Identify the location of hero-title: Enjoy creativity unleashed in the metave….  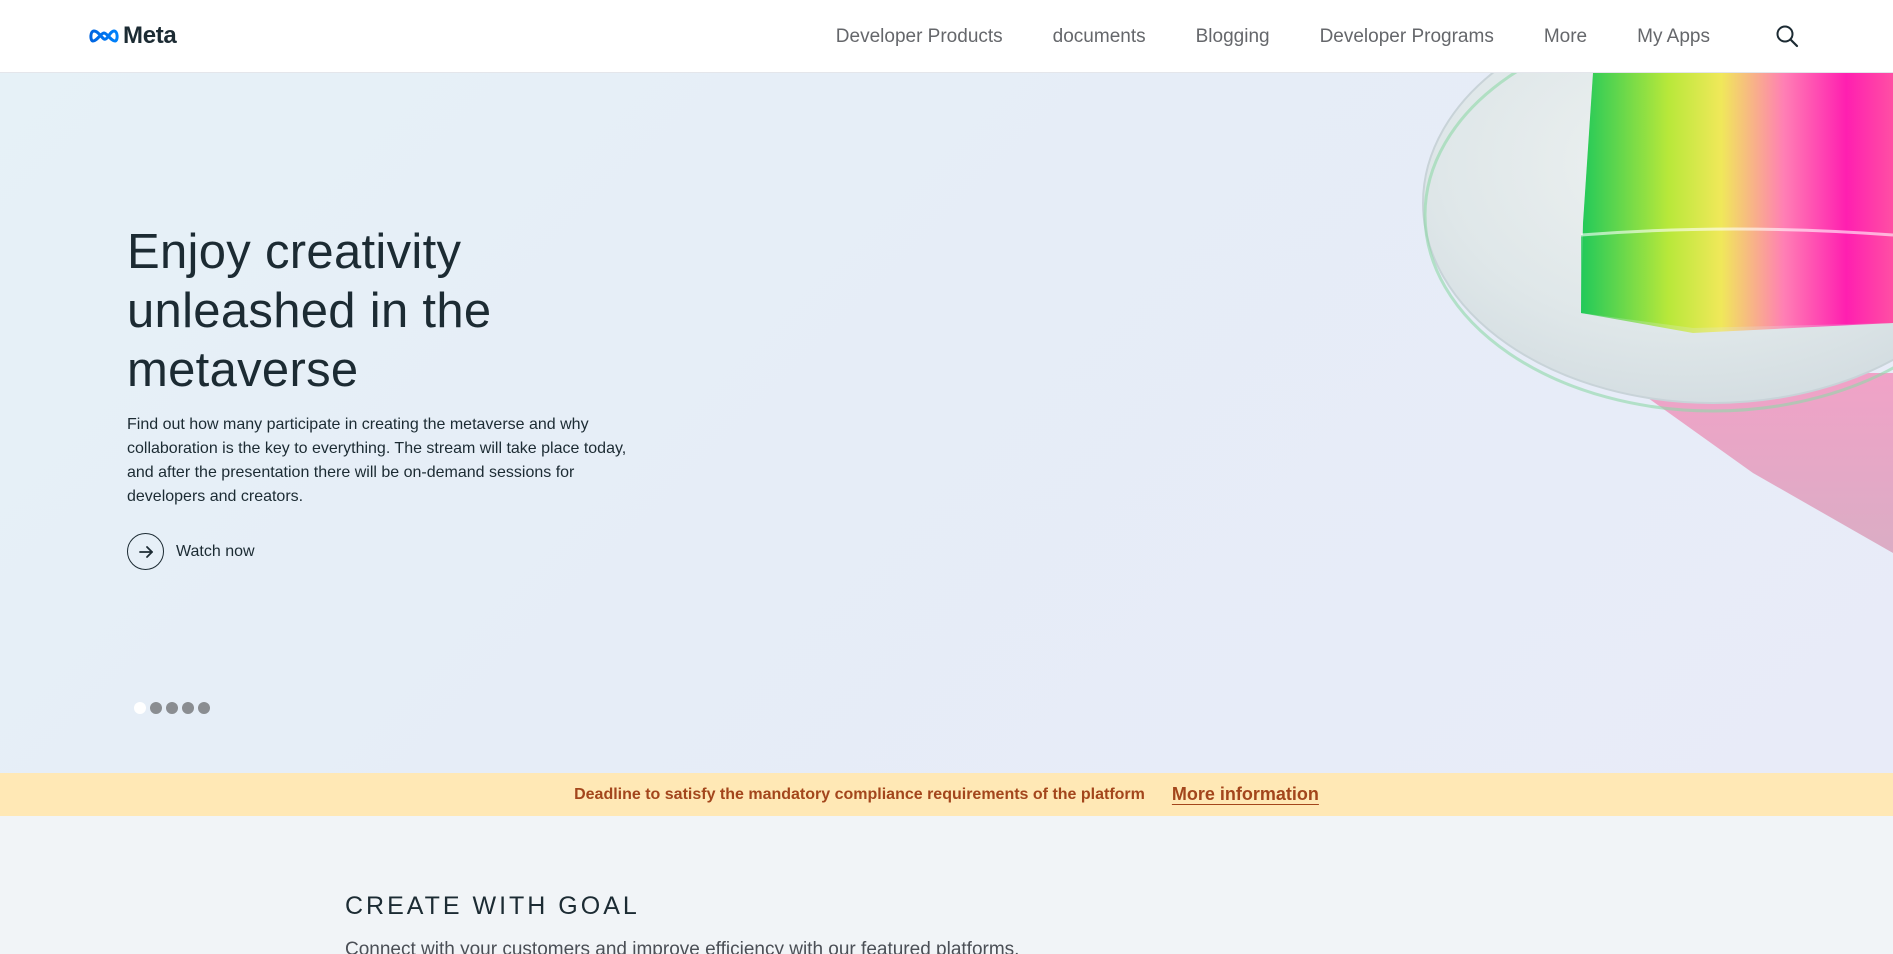
(309, 311).